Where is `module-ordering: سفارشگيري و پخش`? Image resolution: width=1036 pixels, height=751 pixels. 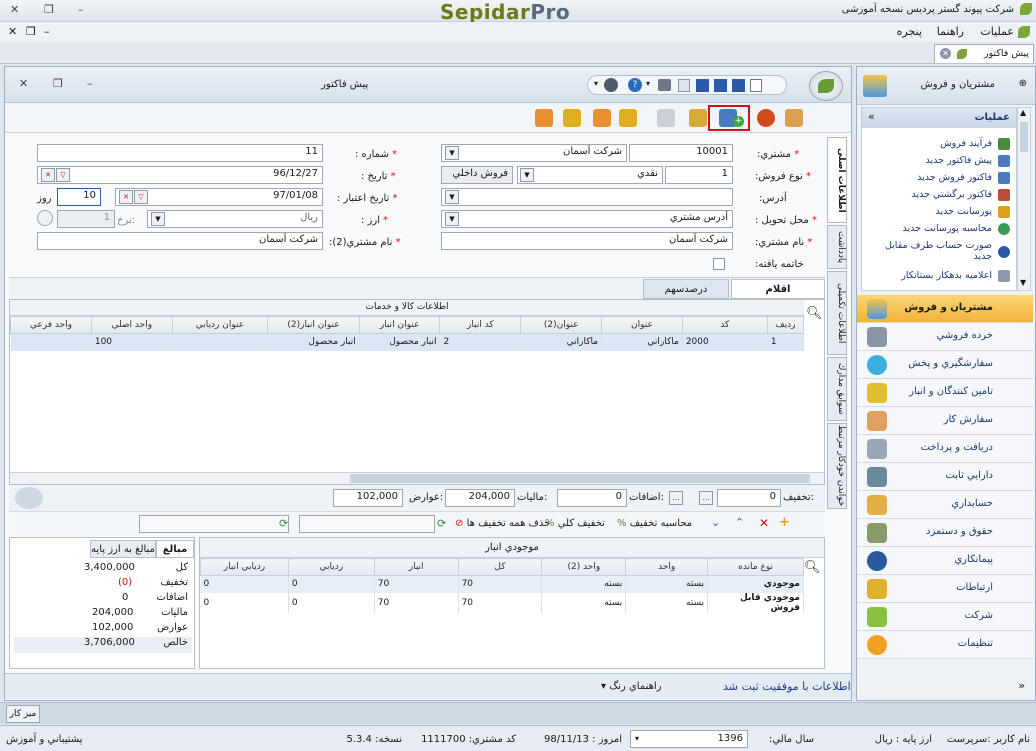
module-ordering: سفارشگيري و پخش is located at coordinates (945, 365).